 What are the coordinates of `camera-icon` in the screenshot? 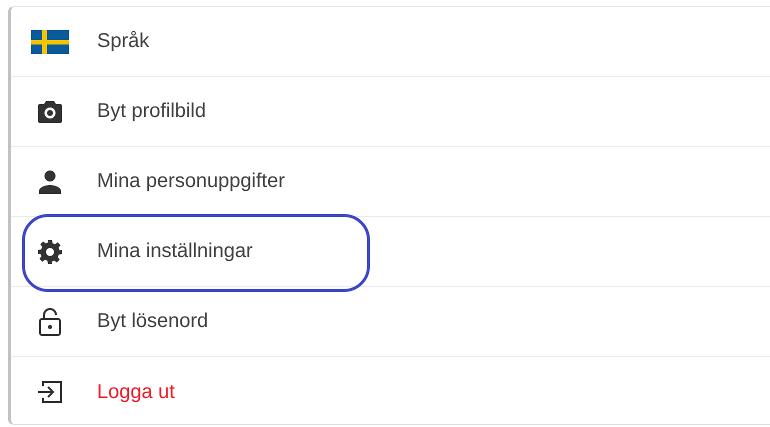 It's located at (50, 111).